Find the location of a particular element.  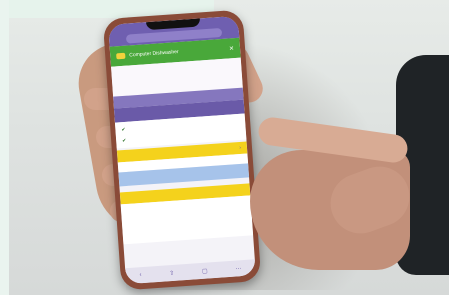

share-icon: ⇧ is located at coordinates (171, 272).